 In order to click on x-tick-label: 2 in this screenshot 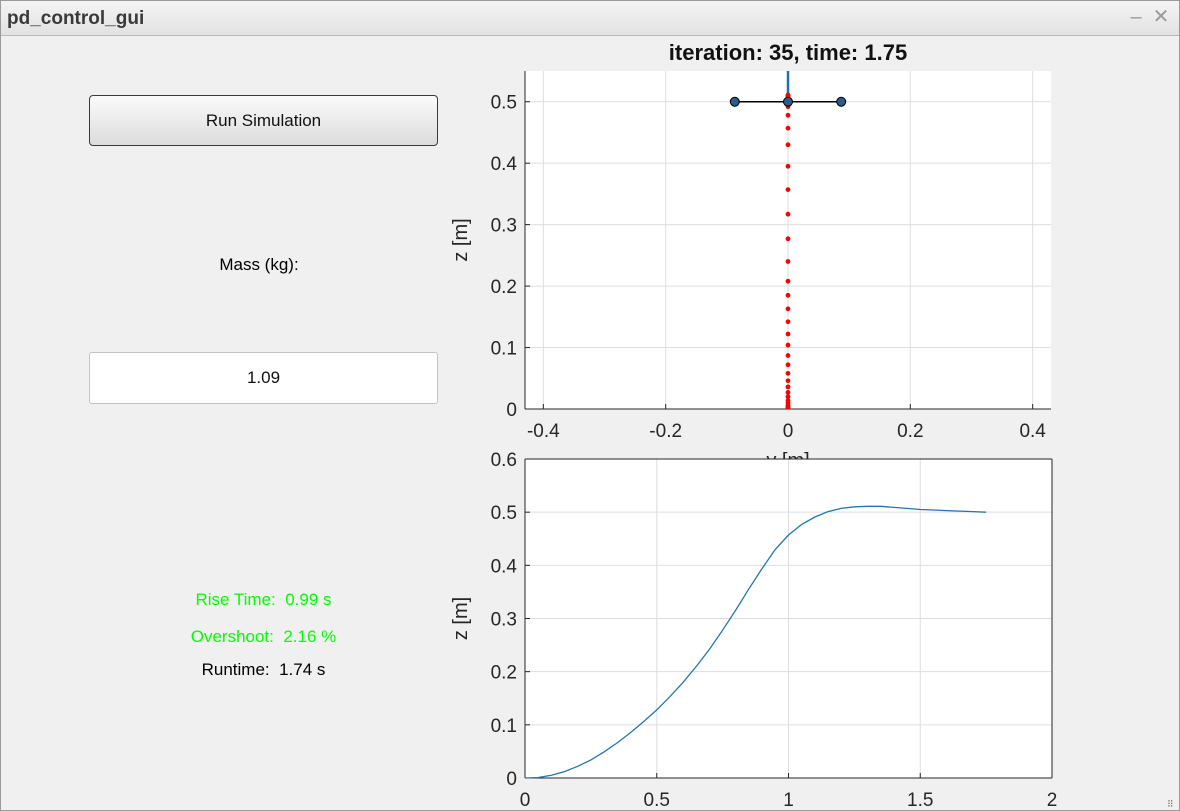, I will do `click(1052, 800)`.